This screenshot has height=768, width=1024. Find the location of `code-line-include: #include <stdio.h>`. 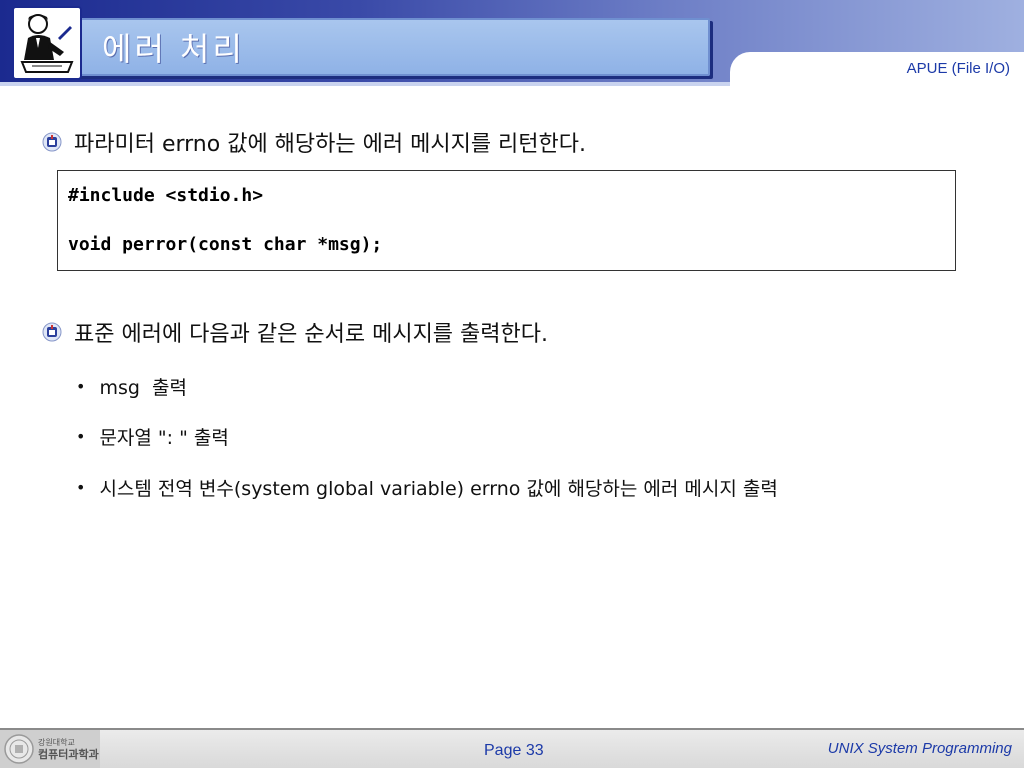

code-line-include: #include <stdio.h> is located at coordinates (166, 195).